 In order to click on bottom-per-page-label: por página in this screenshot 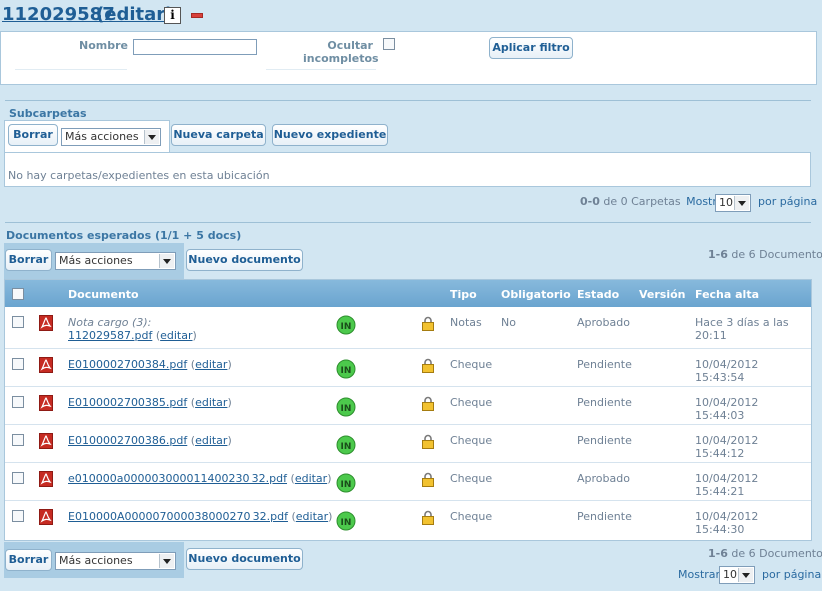, I will do `click(792, 574)`.